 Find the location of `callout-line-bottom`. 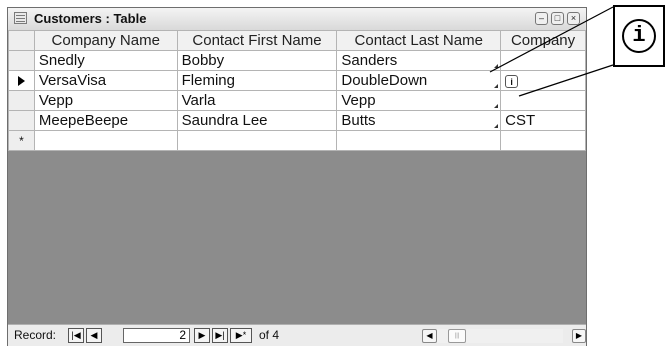

callout-line-bottom is located at coordinates (566, 80).